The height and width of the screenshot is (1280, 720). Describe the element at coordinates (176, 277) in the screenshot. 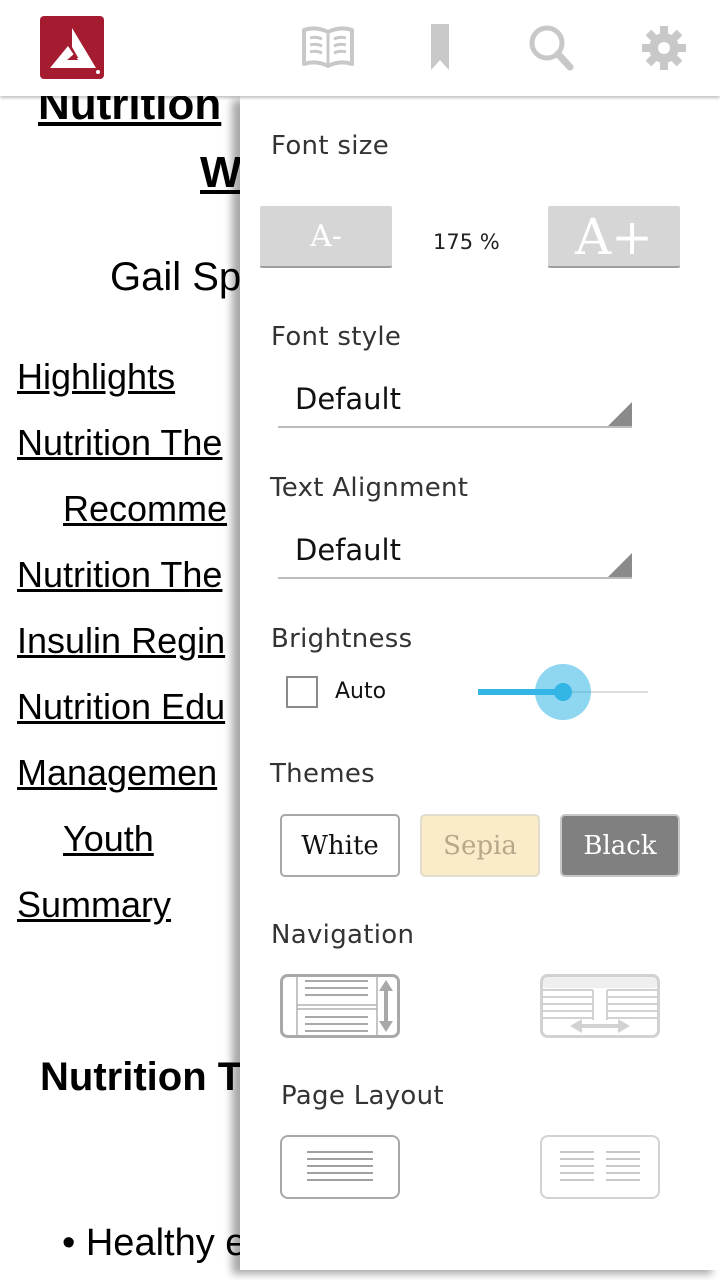

I see `book-author: Gail Sp` at that location.